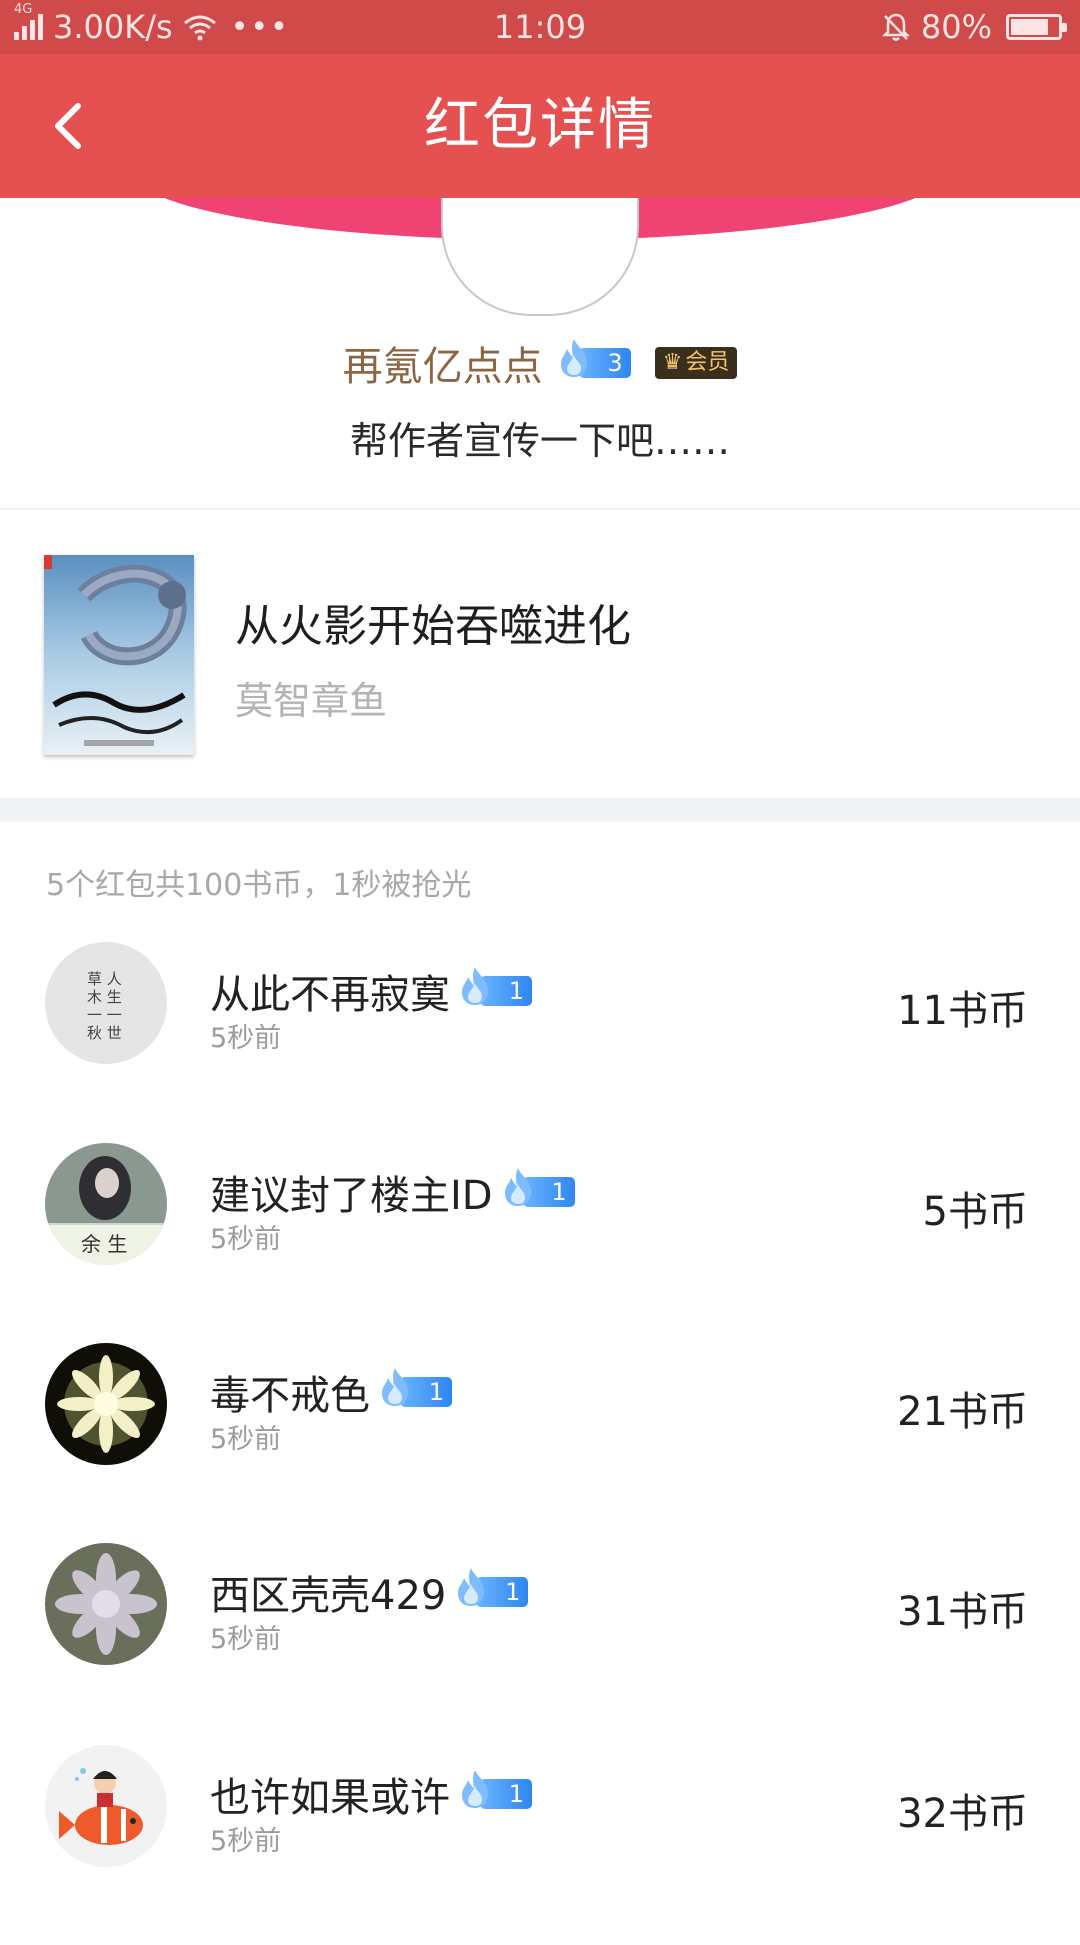 This screenshot has width=1080, height=1945. What do you see at coordinates (104, 979) in the screenshot?
I see `svg-text: 草 人` at bounding box center [104, 979].